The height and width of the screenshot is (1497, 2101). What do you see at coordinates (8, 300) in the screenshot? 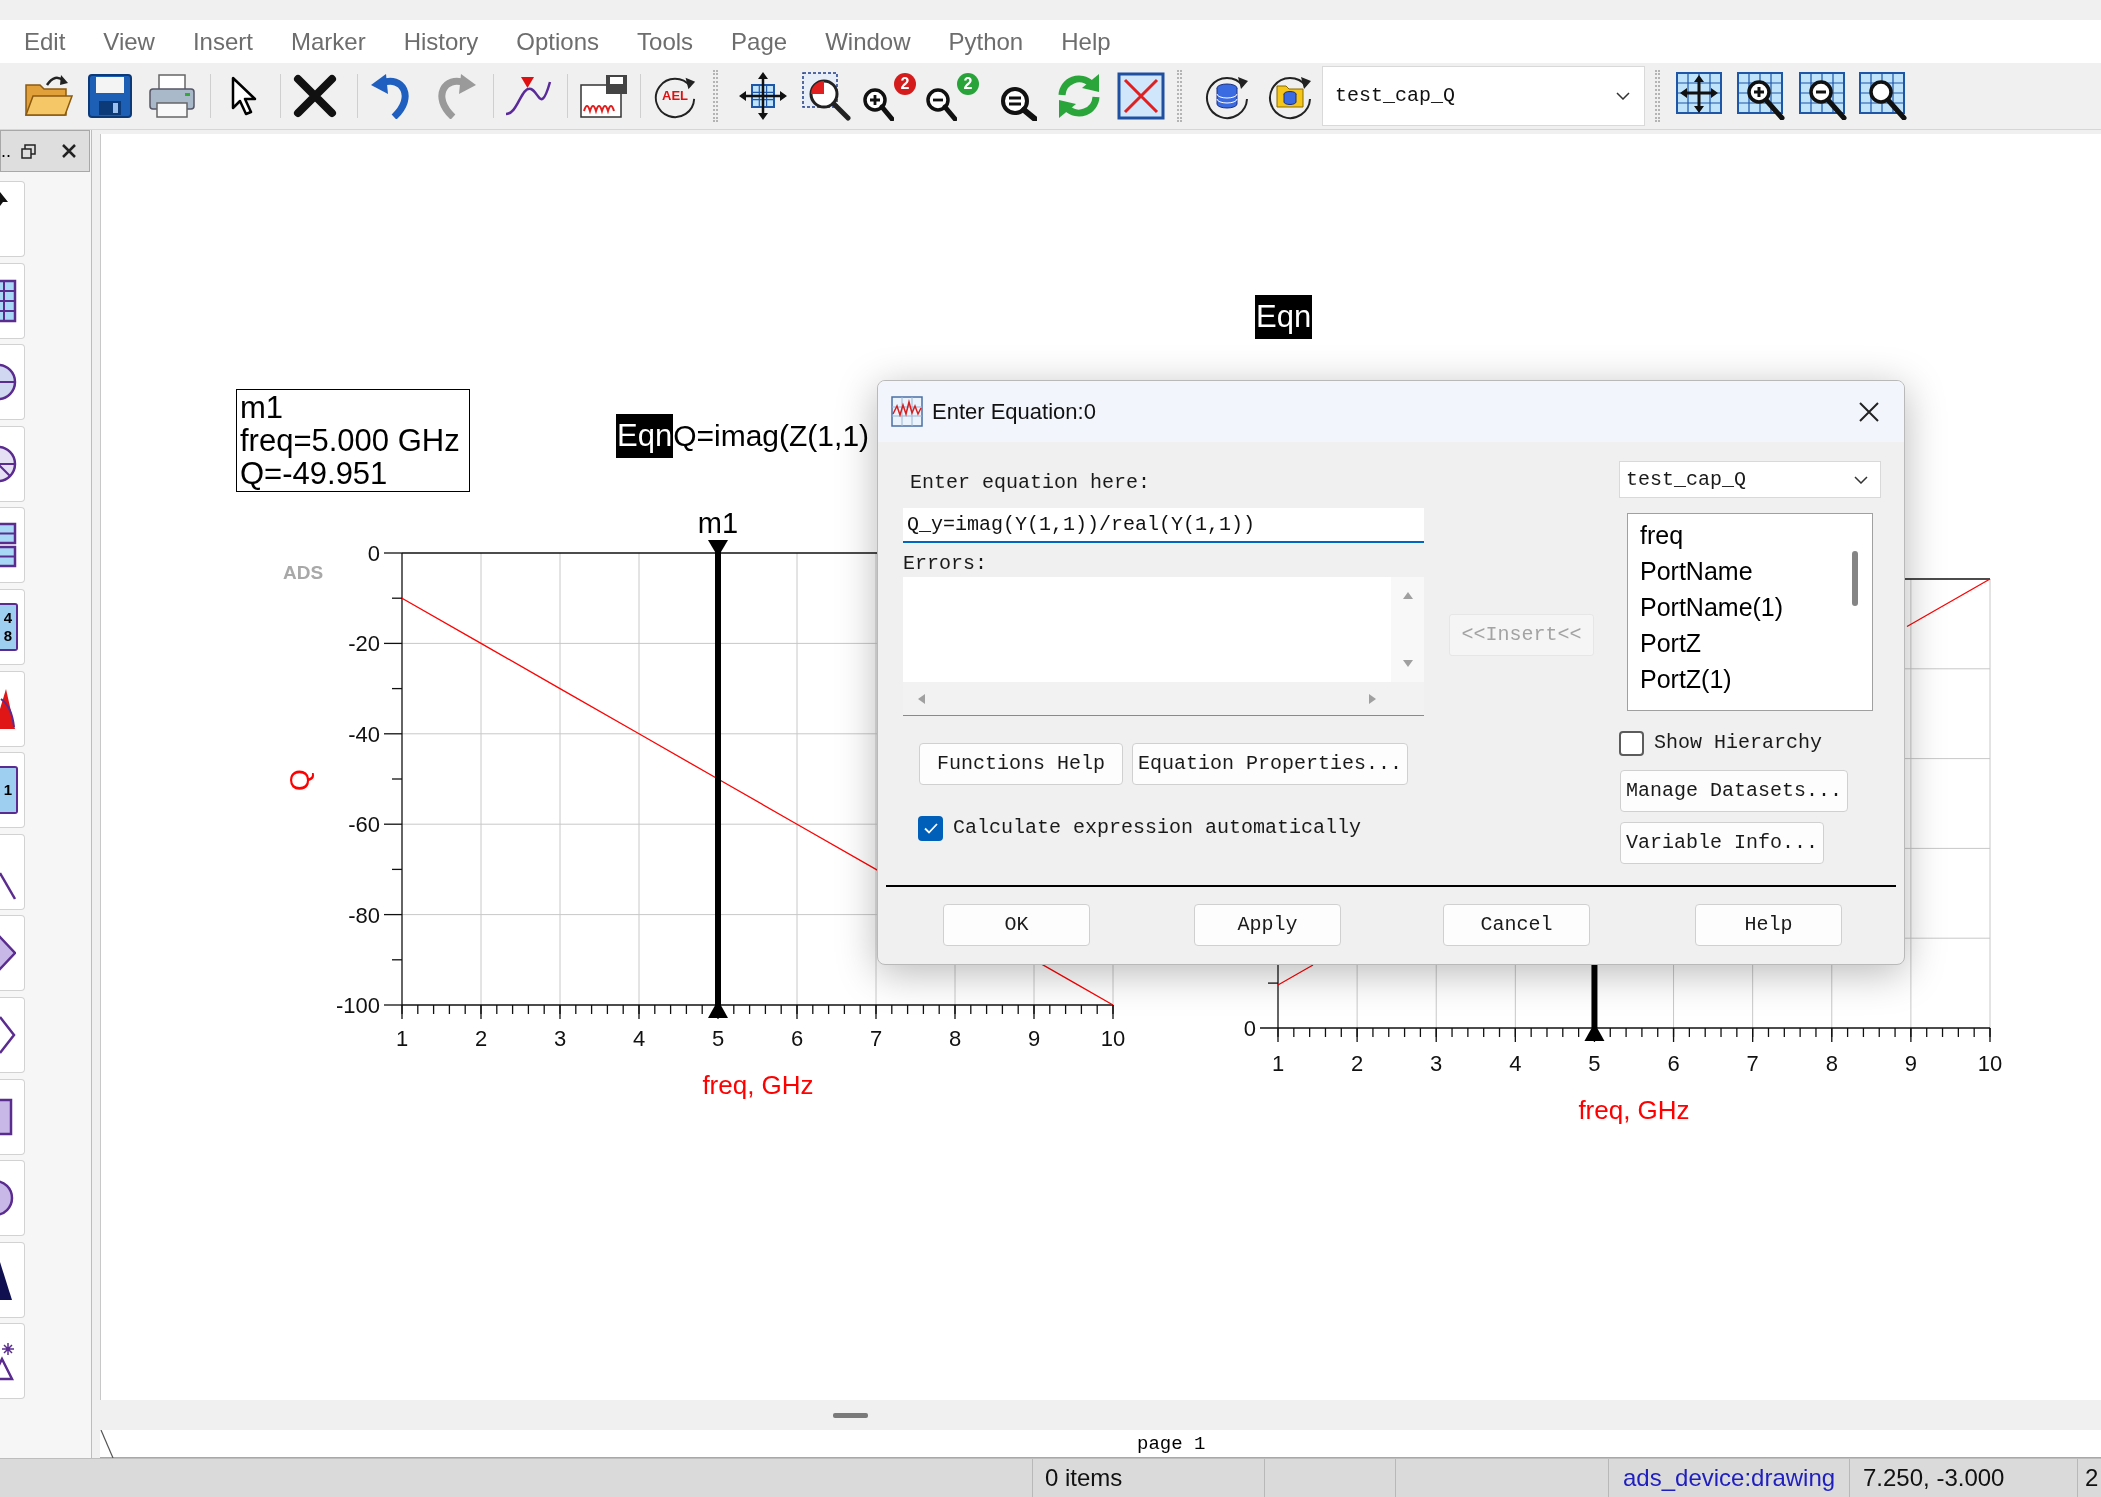
I see `table-icon` at bounding box center [8, 300].